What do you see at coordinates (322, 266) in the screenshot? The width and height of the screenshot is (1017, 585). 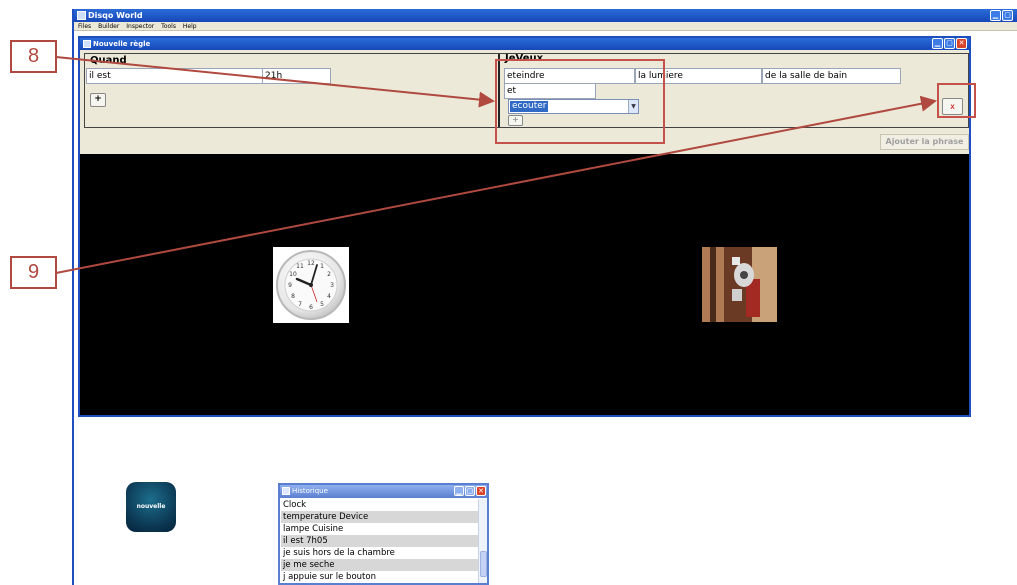 I see `svg-text: 1` at bounding box center [322, 266].